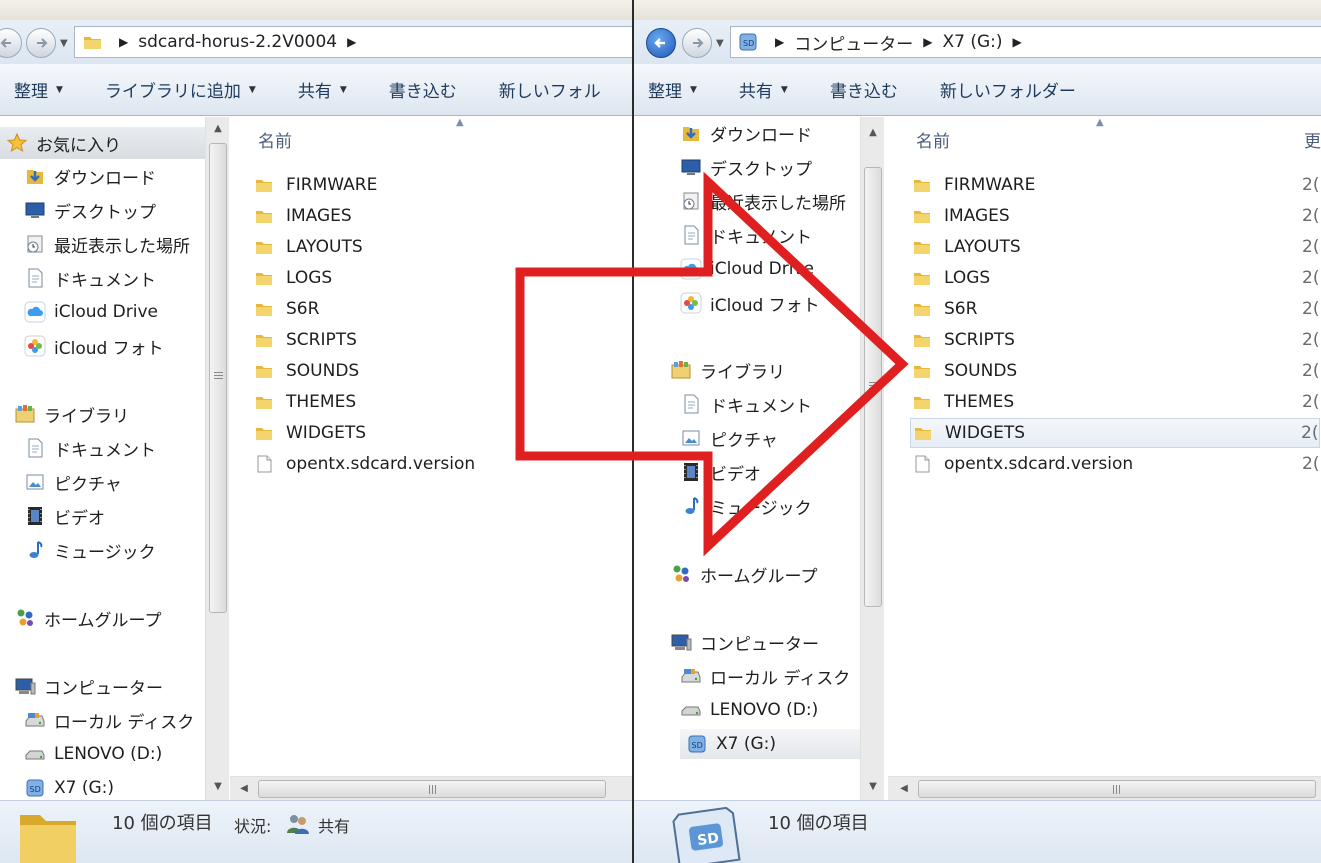 This screenshot has width=1321, height=863. I want to click on file-item: opentx.sdcard.version, so click(364, 464).